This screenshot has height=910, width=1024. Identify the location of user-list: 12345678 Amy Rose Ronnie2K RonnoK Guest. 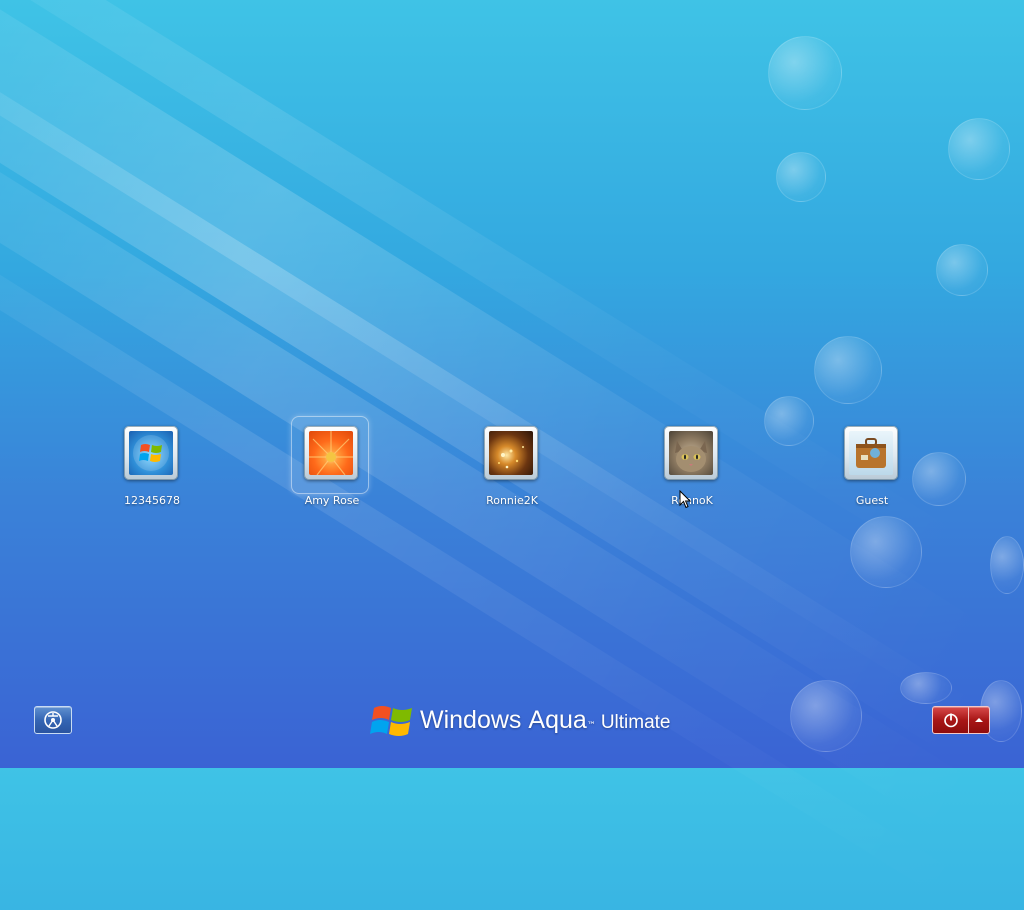
(512, 470).